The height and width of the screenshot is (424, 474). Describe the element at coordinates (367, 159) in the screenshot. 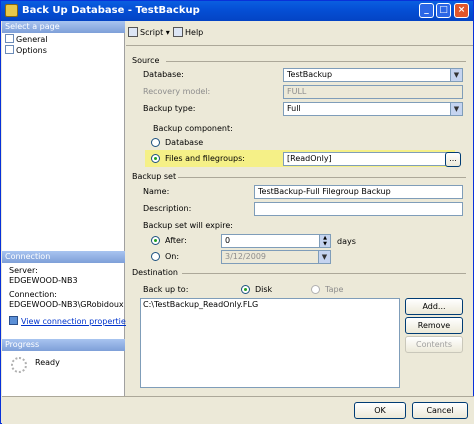

I see `files-filegroups-field: [ReadOnly]` at that location.